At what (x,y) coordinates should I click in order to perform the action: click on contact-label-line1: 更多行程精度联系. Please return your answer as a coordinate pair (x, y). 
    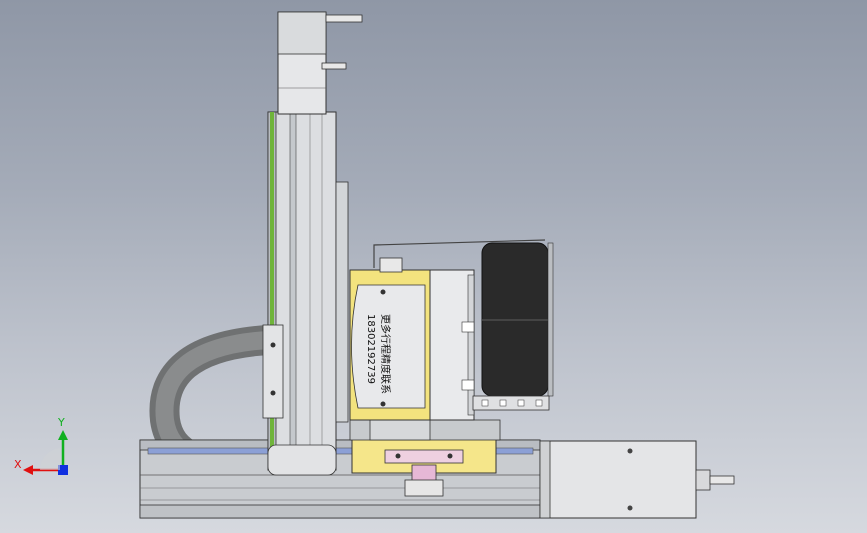
    Looking at the image, I should click on (385, 354).